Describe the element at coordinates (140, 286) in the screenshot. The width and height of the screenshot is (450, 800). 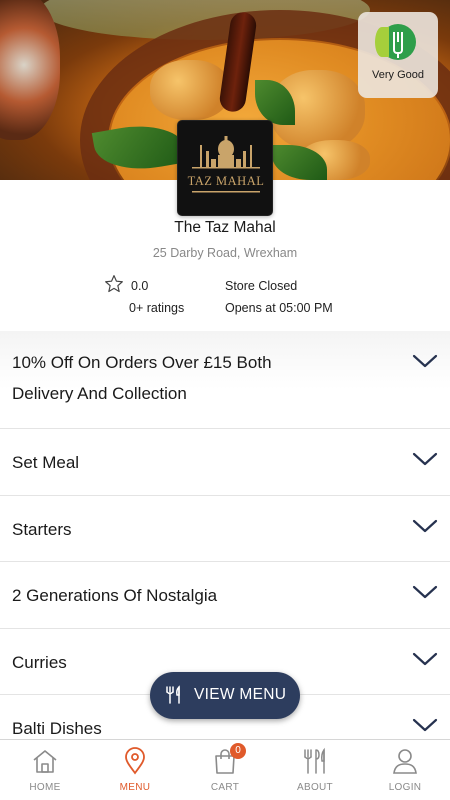
I see `rating-value: 0.0` at that location.